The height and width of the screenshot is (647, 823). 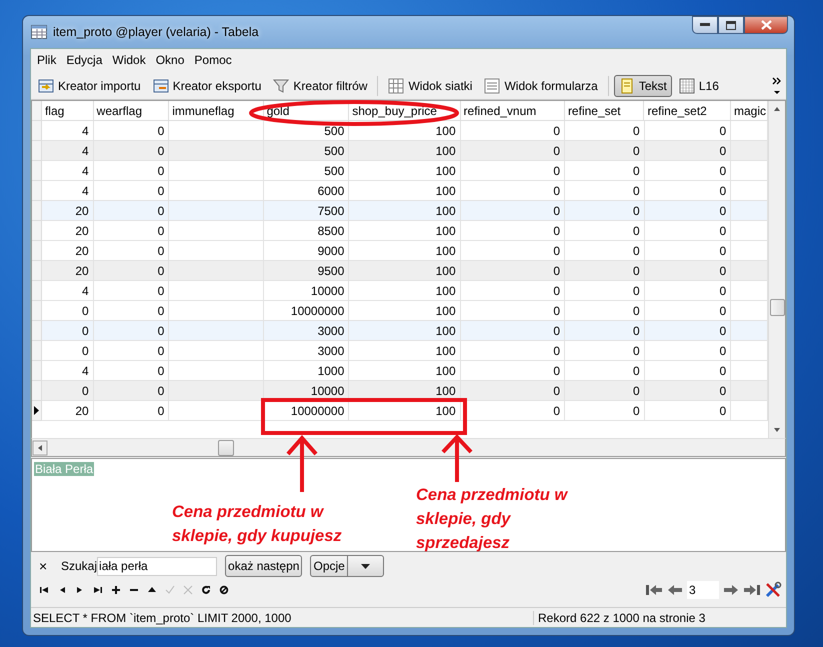 What do you see at coordinates (430, 86) in the screenshot?
I see `toolbar-button: Widok siatki` at bounding box center [430, 86].